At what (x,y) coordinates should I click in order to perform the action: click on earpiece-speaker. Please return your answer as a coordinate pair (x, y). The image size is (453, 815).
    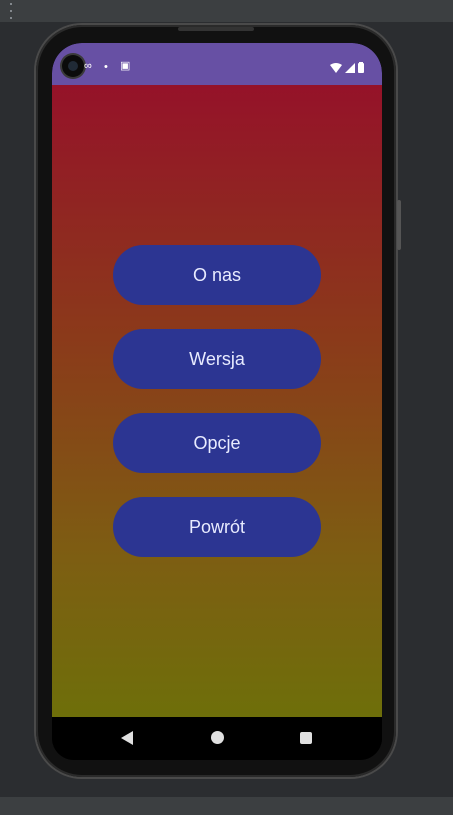
    Looking at the image, I should click on (216, 29).